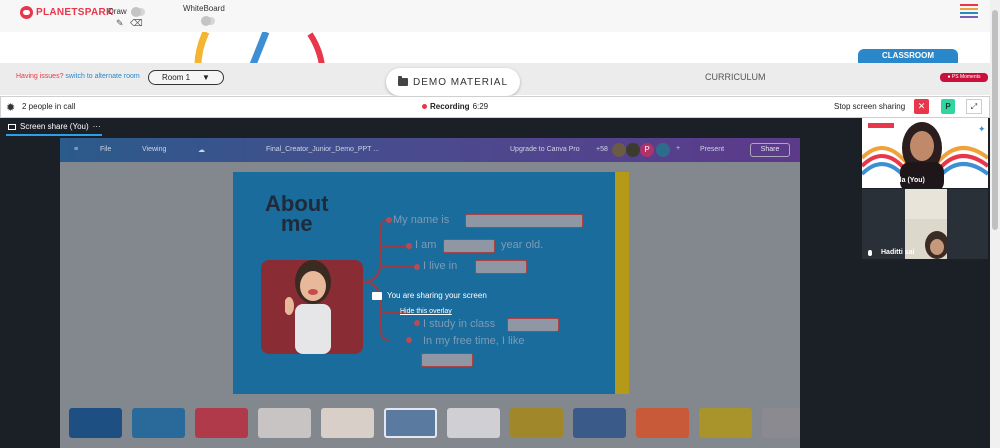 The height and width of the screenshot is (448, 1000). Describe the element at coordinates (524, 221) in the screenshot. I see `name-box` at that location.